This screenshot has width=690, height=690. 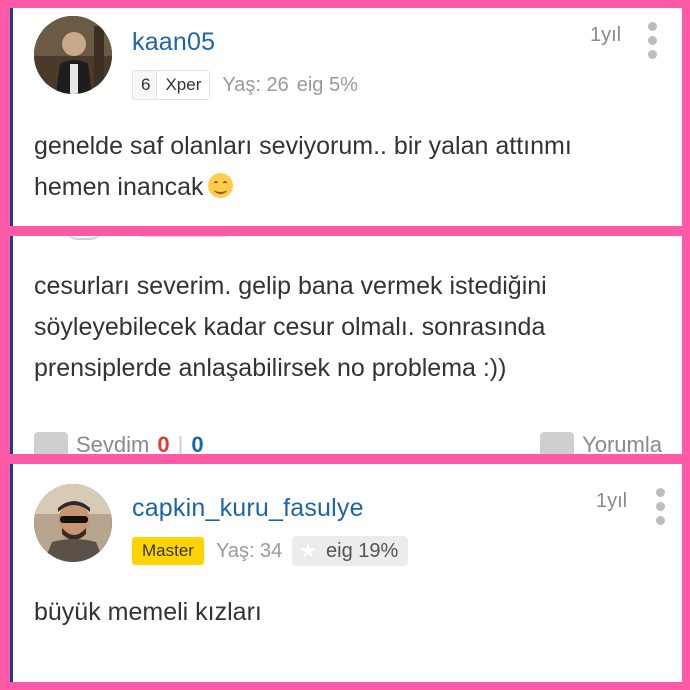 What do you see at coordinates (113, 443) in the screenshot?
I see `like-label: Sevdim` at bounding box center [113, 443].